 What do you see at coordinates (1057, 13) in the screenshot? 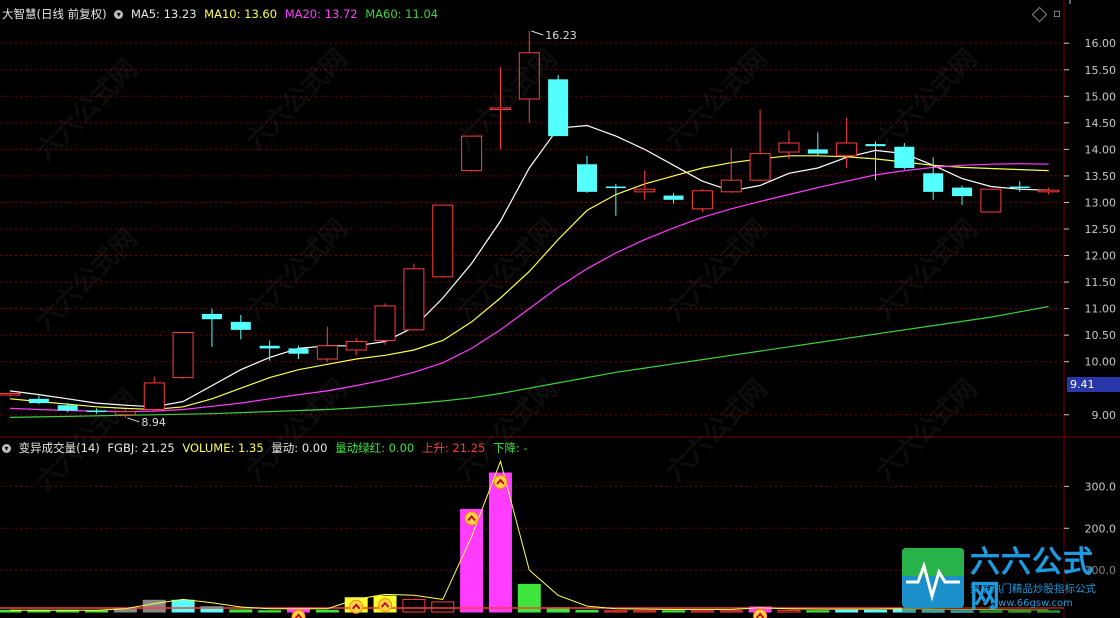
I see `expand-icon: ▫` at bounding box center [1057, 13].